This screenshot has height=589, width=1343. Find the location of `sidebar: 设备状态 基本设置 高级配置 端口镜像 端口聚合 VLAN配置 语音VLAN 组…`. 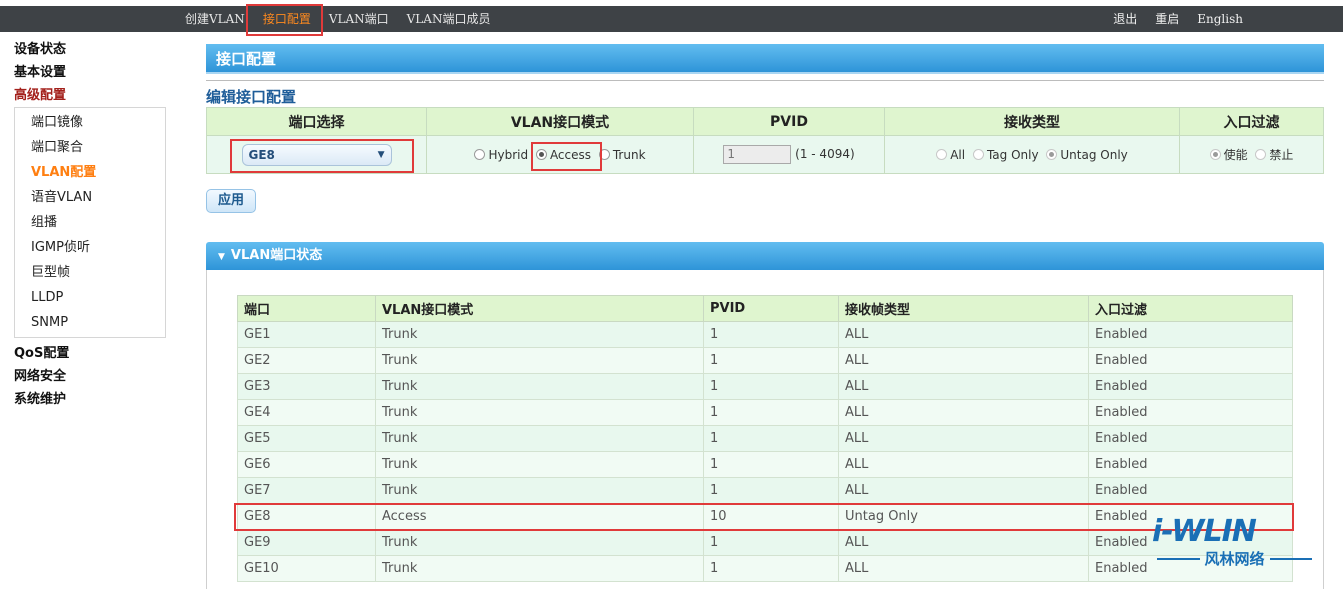

sidebar: 设备状态 基本设置 高级配置 端口镜像 端口聚合 VLAN配置 语音VLAN 组… is located at coordinates (90, 224).